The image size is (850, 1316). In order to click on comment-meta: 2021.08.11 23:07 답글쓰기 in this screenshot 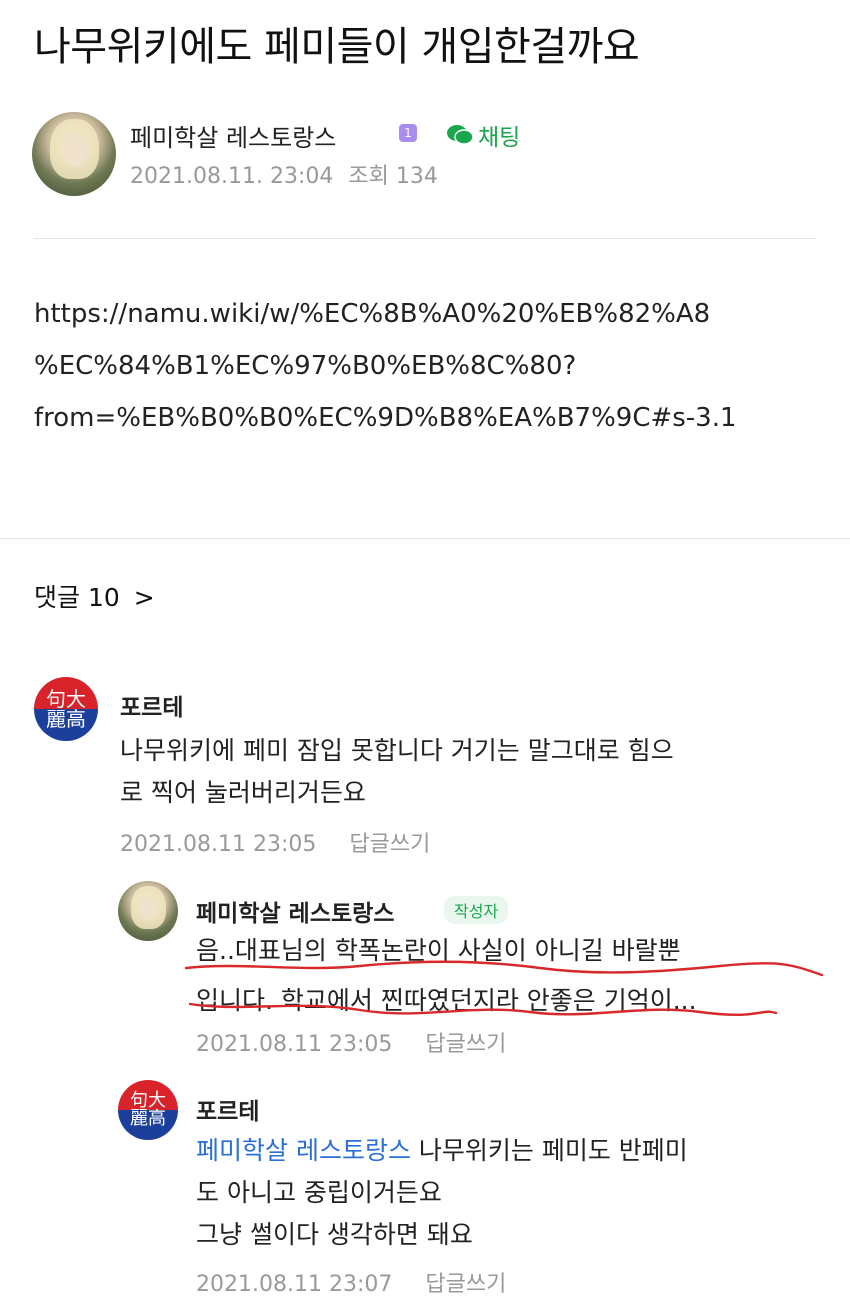, I will do `click(351, 1282)`.